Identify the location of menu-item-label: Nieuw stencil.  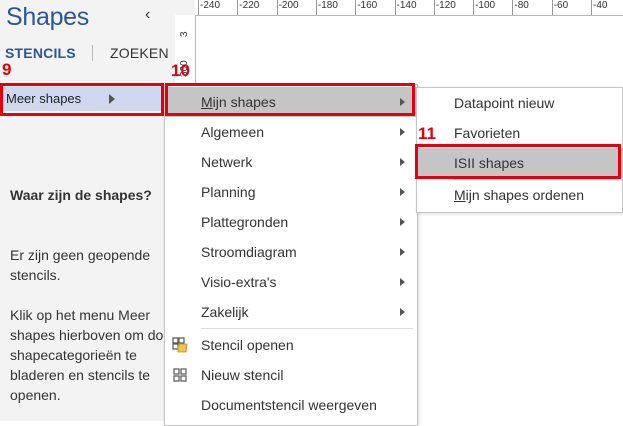
(242, 375).